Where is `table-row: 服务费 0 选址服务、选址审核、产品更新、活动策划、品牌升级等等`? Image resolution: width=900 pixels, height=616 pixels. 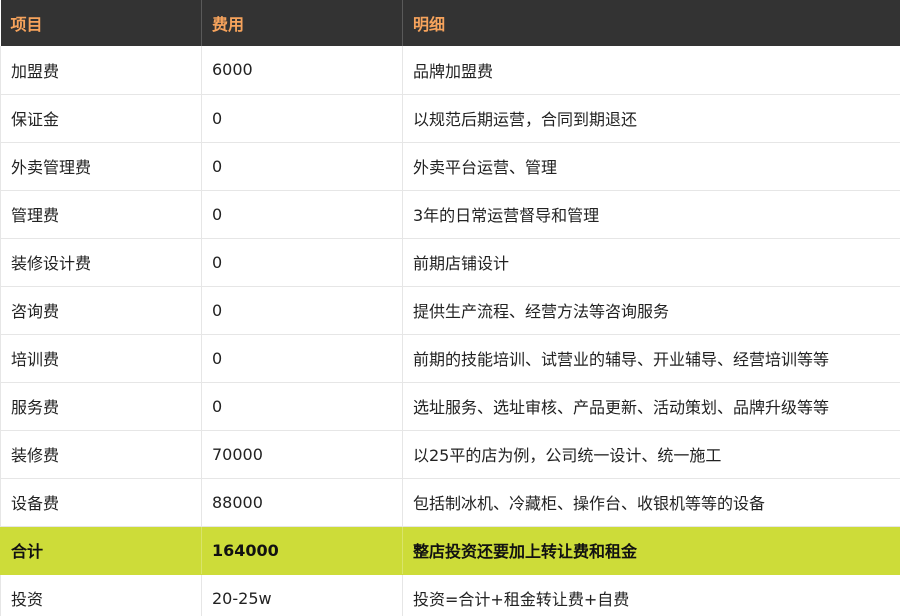 table-row: 服务费 0 选址服务、选址审核、产品更新、活动策划、品牌升级等等 is located at coordinates (450, 406).